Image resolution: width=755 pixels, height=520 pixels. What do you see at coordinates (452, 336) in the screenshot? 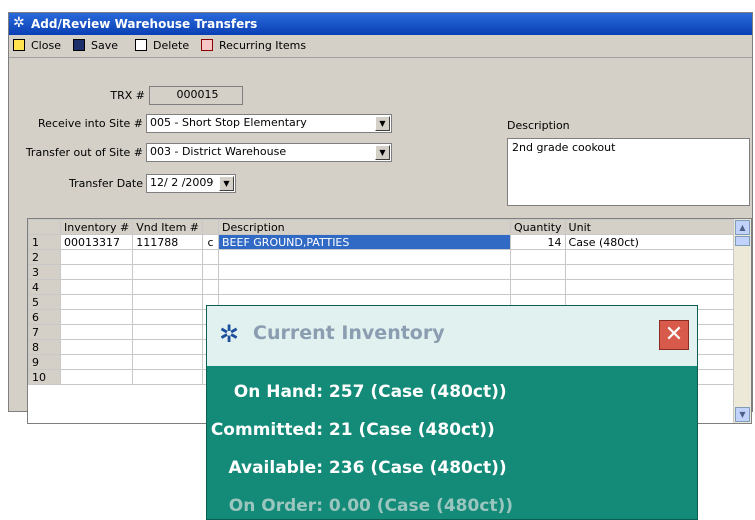
I see `popup-titlebar: ✲ Current Inventory ✕` at bounding box center [452, 336].